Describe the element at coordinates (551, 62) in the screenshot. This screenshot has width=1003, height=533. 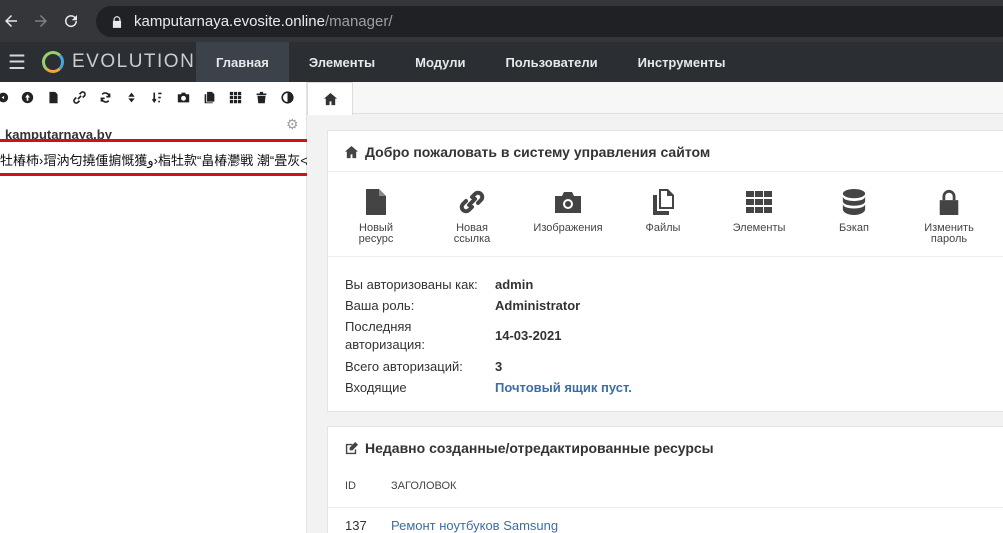
I see `menu-users: Пользователи` at that location.